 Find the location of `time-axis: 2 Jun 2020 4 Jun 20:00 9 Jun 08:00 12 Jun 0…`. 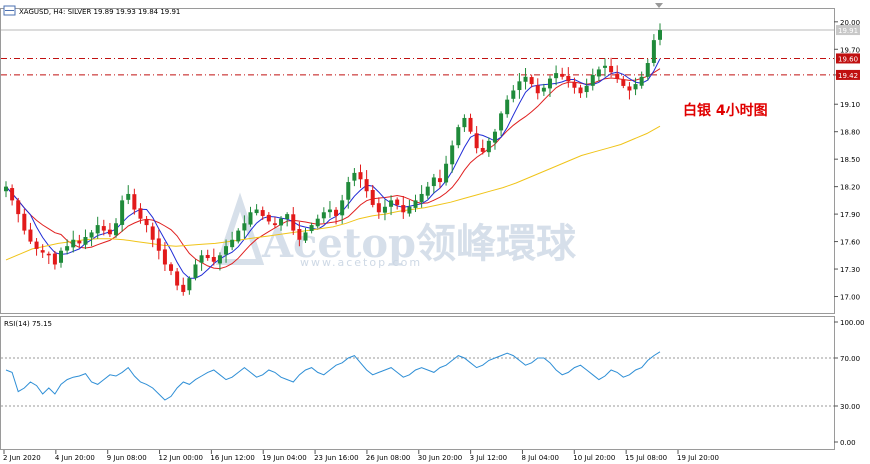

time-axis: 2 Jun 2020 4 Jun 20:00 9 Jun 08:00 12 Jun 0… is located at coordinates (361, 456).